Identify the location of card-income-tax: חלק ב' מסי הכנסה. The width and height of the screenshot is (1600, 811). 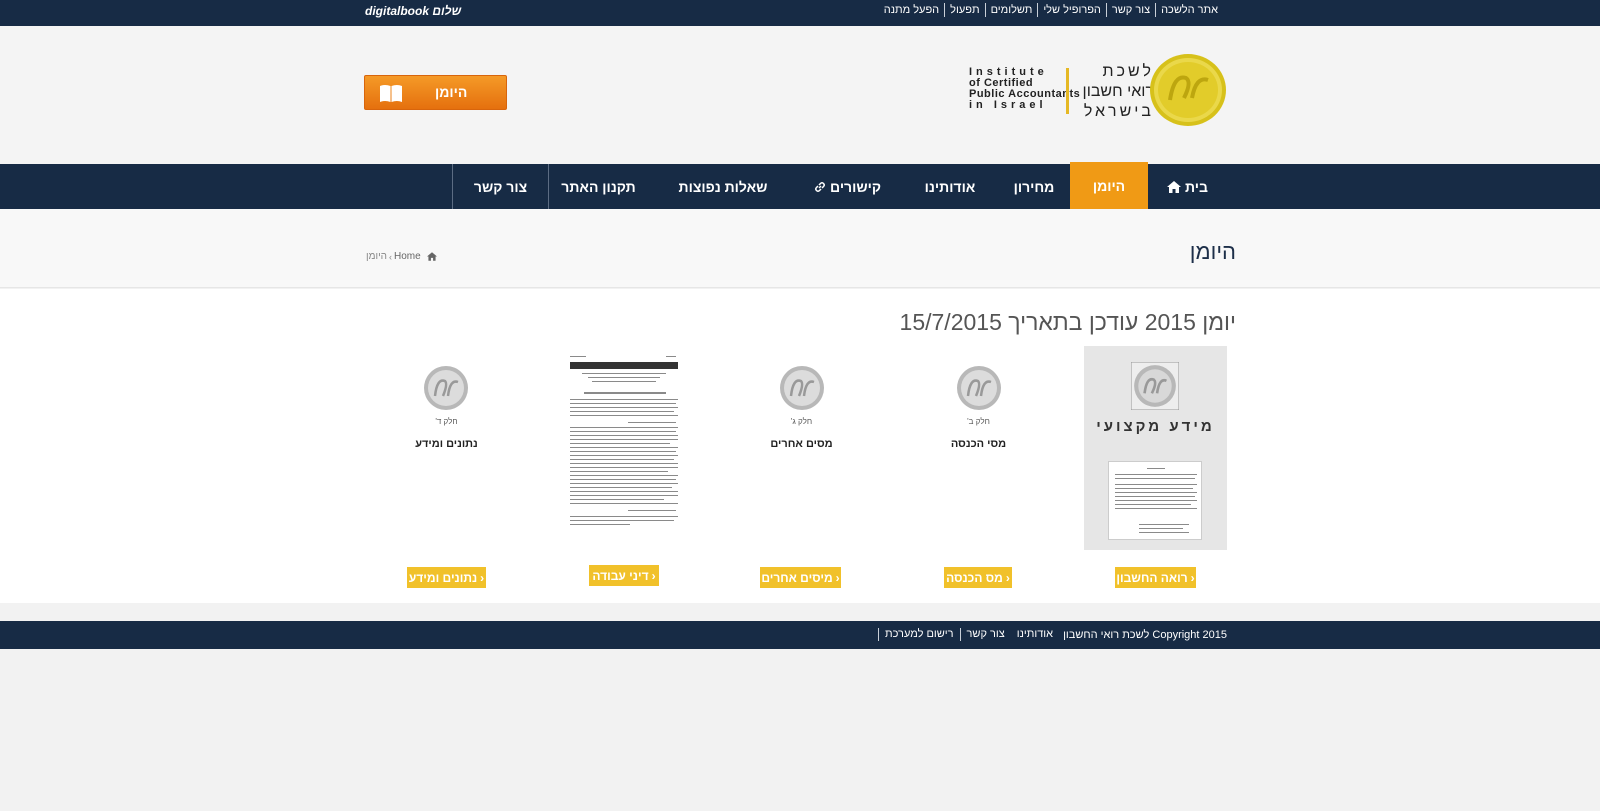
(978, 445).